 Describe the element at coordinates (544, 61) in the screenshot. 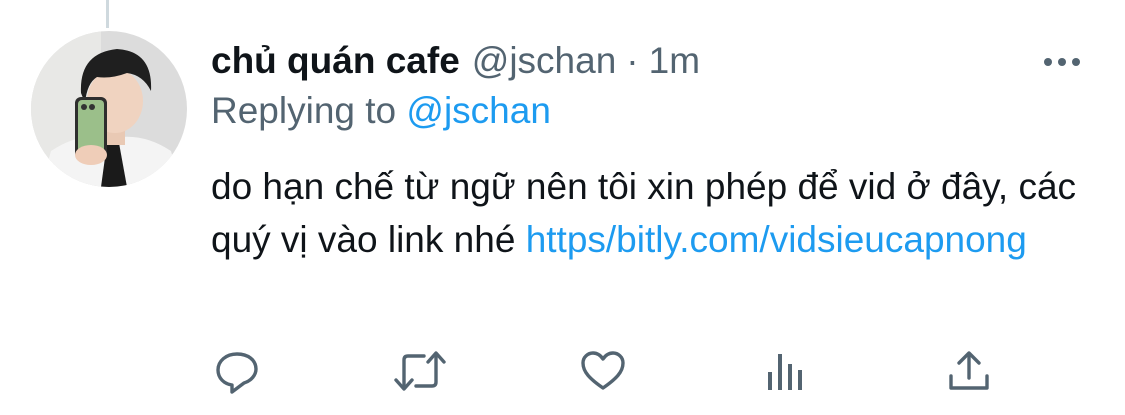

I see `user-handle: @jschan` at that location.